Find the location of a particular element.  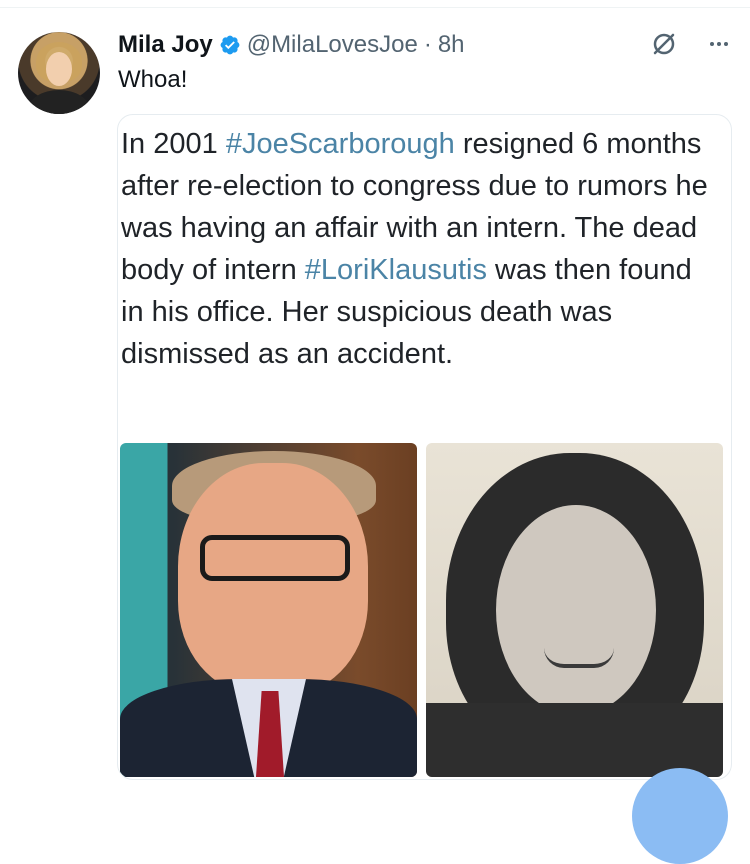

woman-face is located at coordinates (576, 610).